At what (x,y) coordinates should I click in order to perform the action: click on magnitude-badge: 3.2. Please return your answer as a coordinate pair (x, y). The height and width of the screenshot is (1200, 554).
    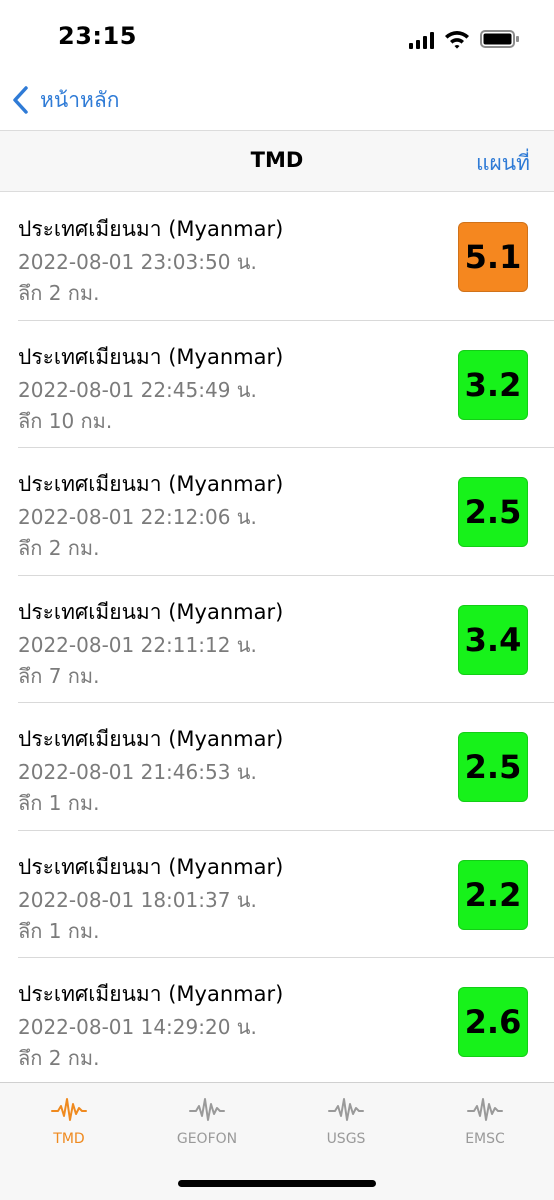
    Looking at the image, I should click on (493, 384).